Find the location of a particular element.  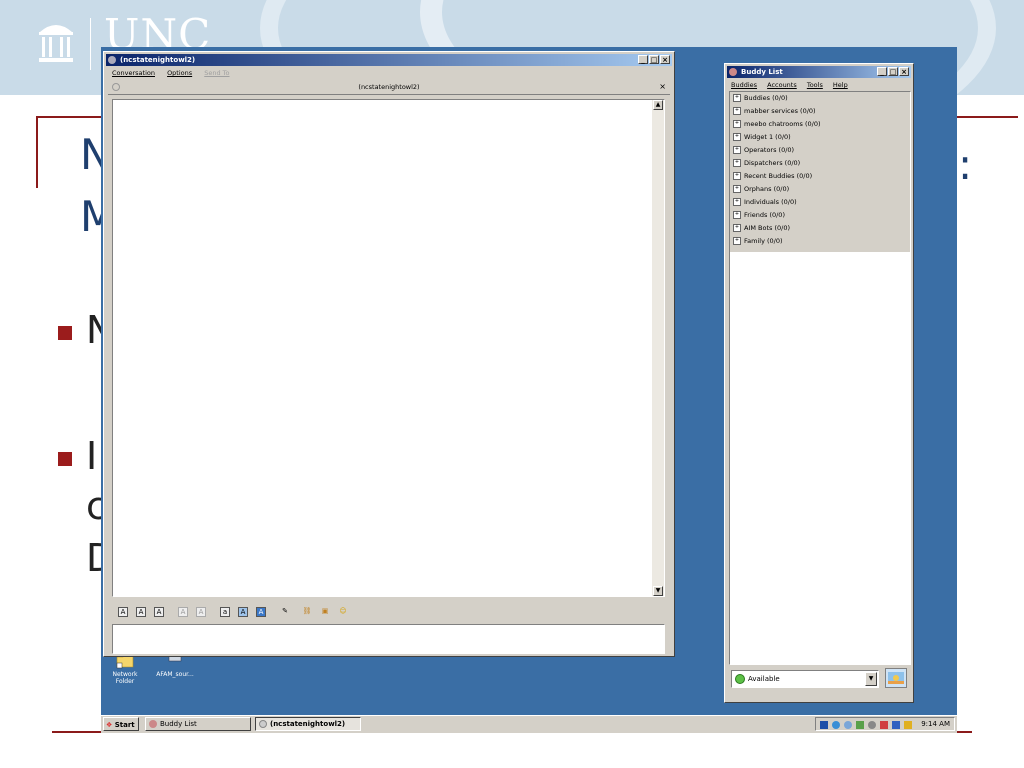

smiley-icon: ☺ is located at coordinates (343, 612).